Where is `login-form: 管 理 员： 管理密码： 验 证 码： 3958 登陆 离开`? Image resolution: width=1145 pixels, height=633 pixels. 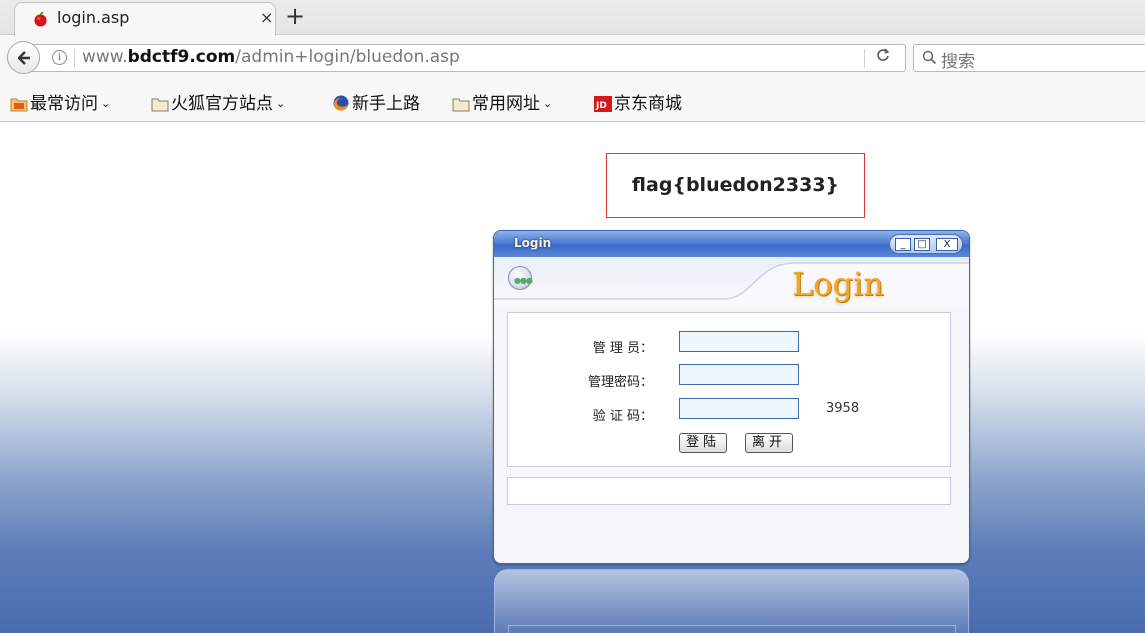
login-form: 管 理 员： 管理密码： 验 证 码： 3958 登陆 离开 is located at coordinates (729, 389).